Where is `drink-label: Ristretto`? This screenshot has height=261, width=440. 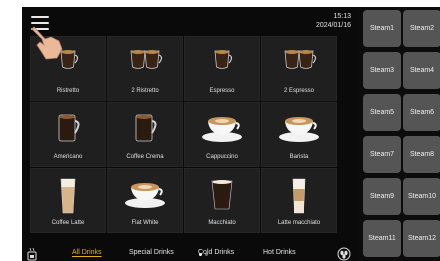
drink-label: Ristretto is located at coordinates (68, 91).